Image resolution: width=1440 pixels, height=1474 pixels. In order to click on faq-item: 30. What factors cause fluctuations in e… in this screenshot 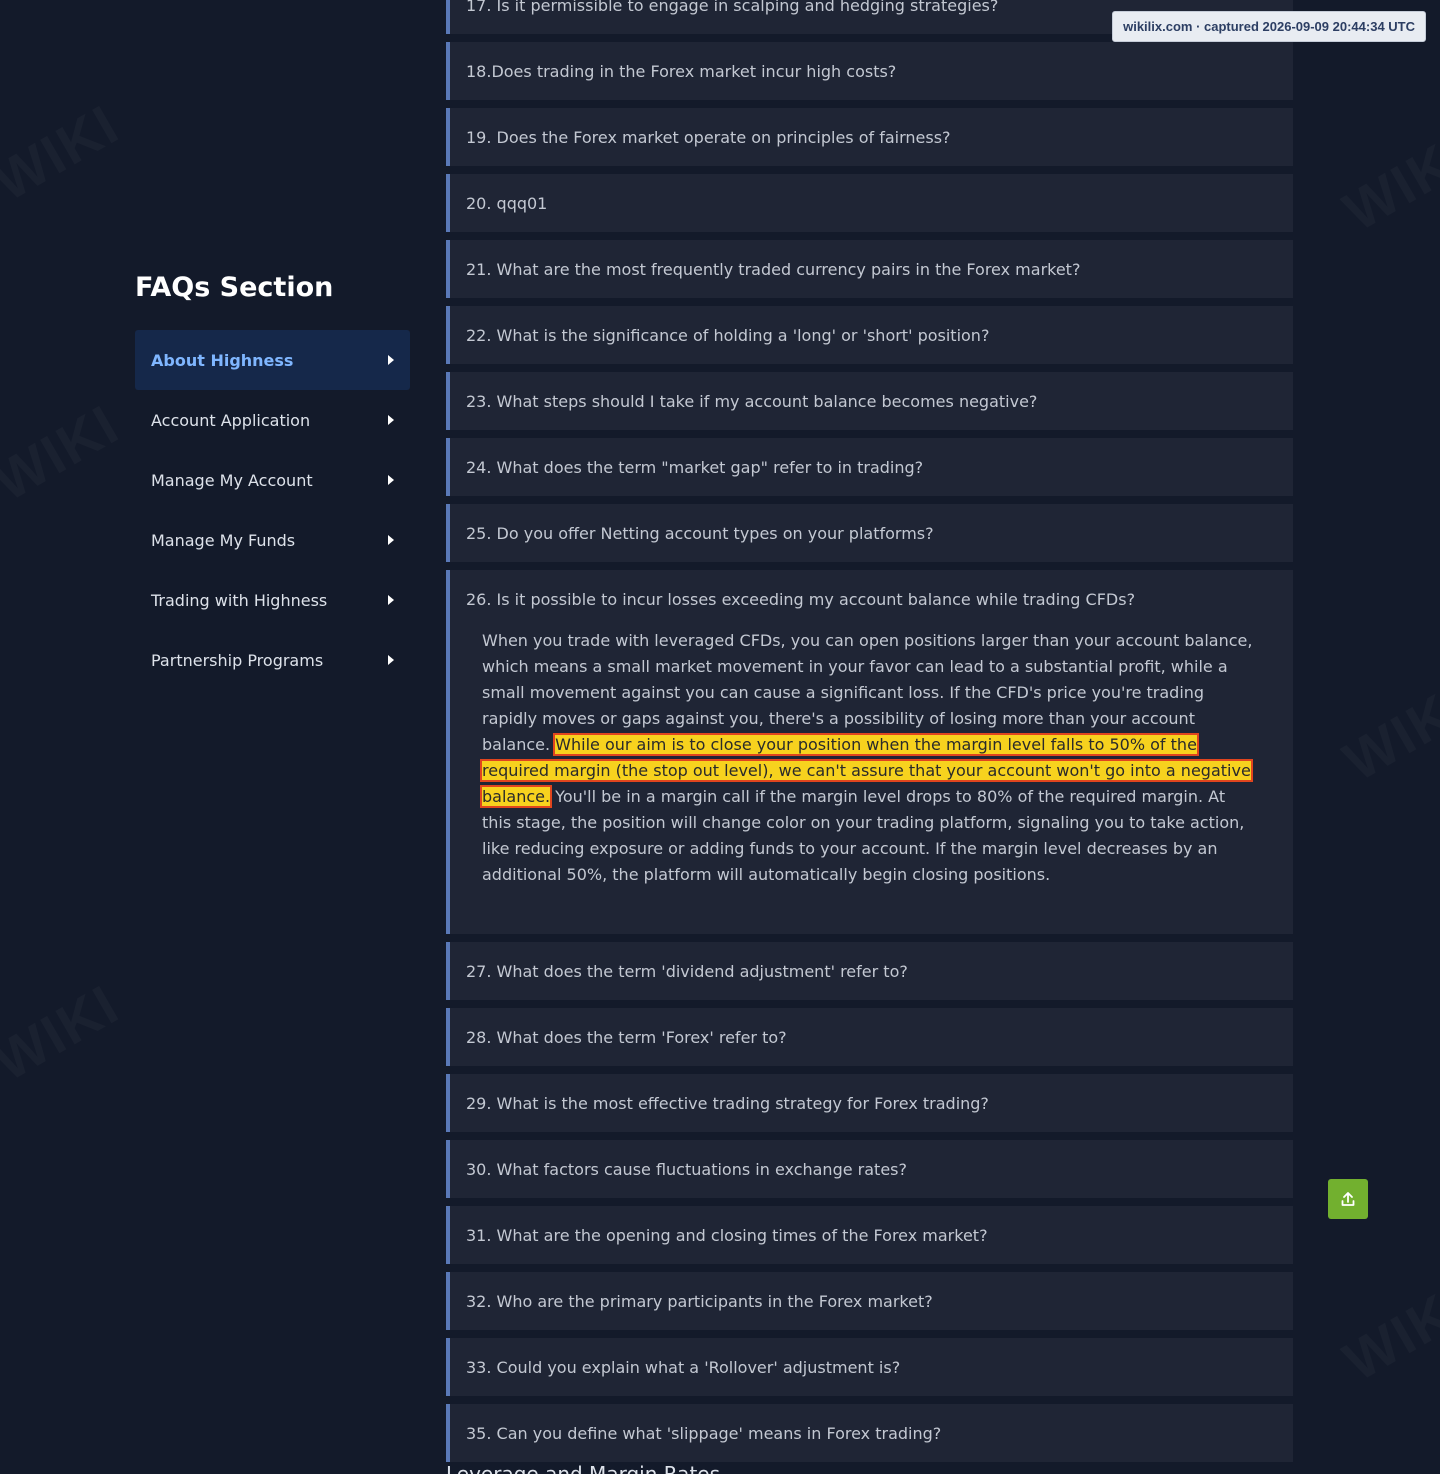, I will do `click(869, 1169)`.